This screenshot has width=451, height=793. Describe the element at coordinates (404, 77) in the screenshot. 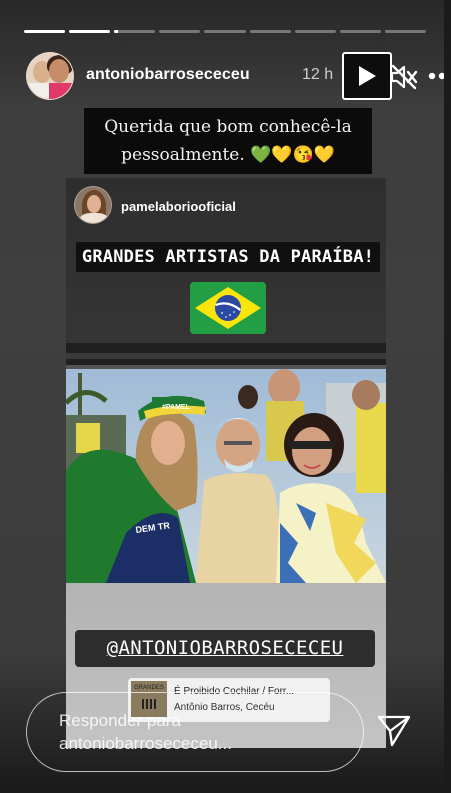

I see `speaker-muted-icon` at that location.